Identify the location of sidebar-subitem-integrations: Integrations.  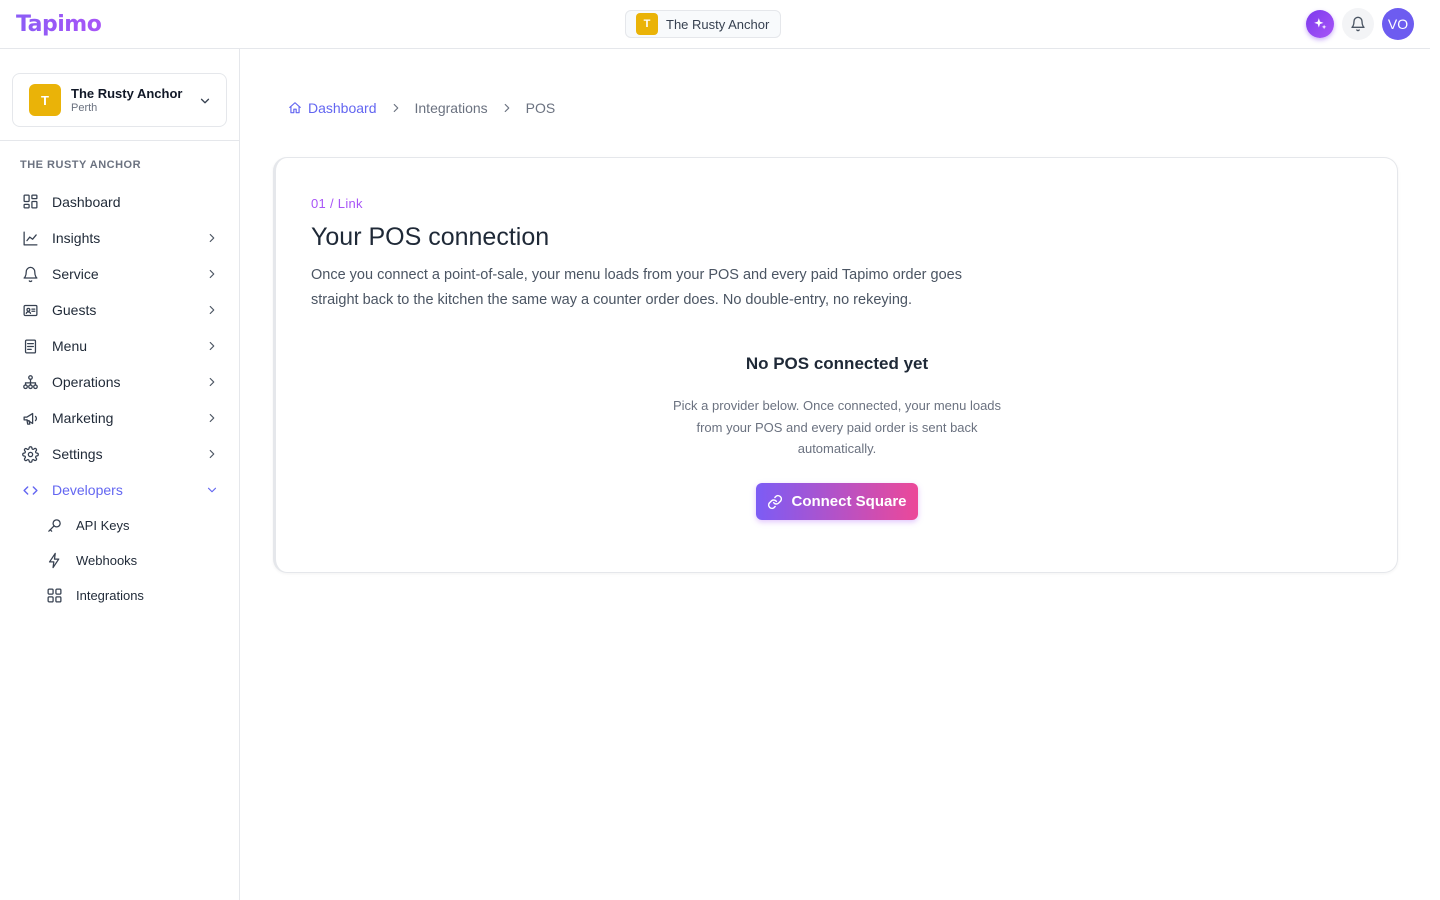
(119, 595).